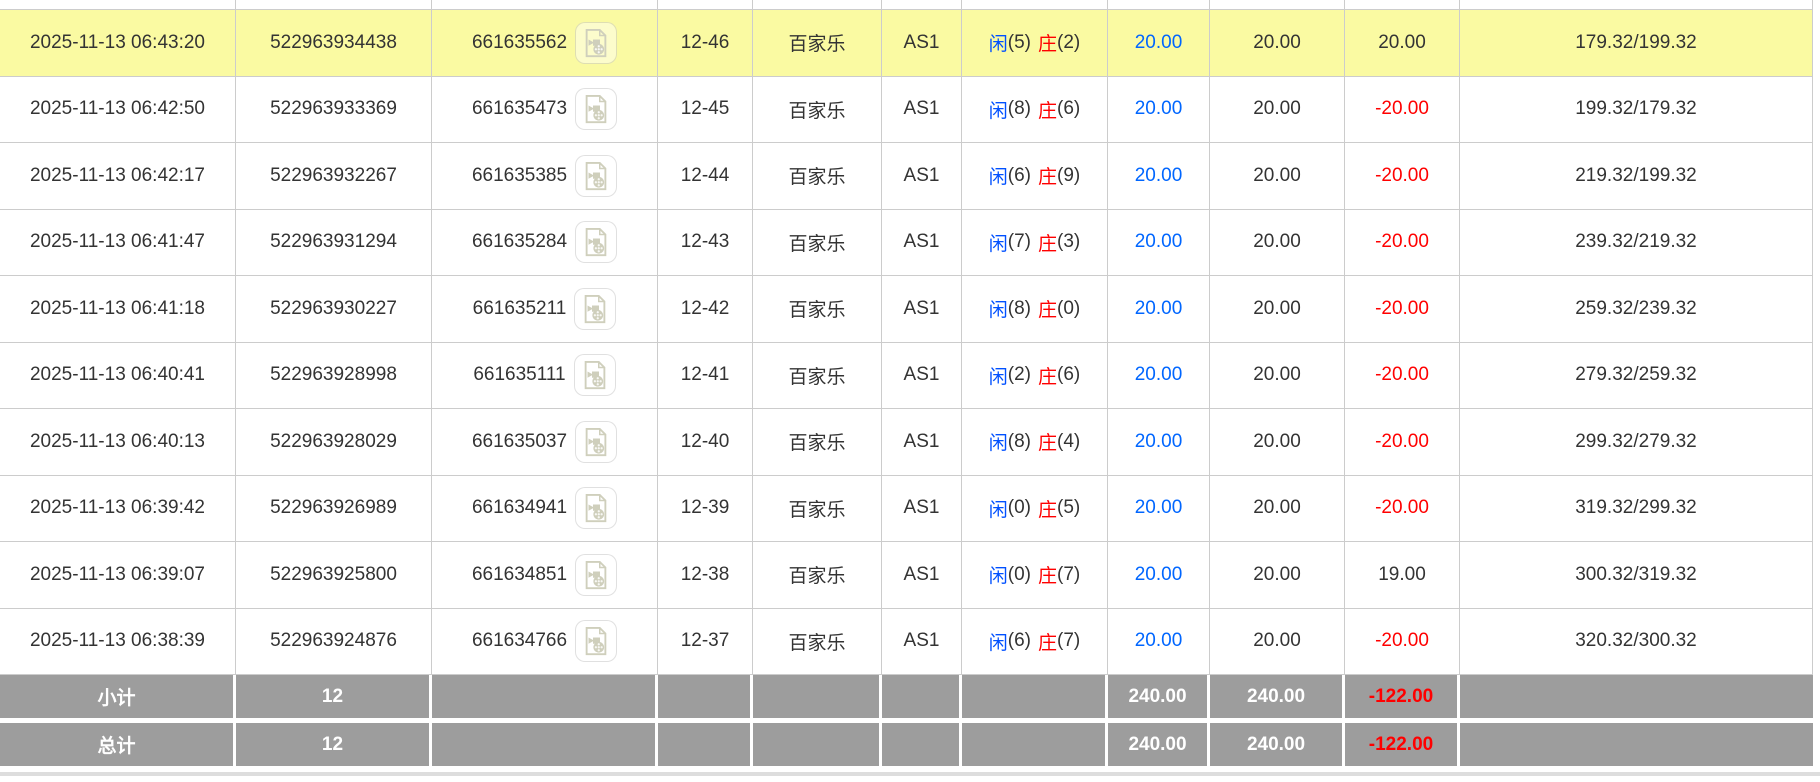 Image resolution: width=1820 pixels, height=782 pixels. What do you see at coordinates (118, 508) in the screenshot?
I see `bet-time: 2025-11-13 06:39:42` at bounding box center [118, 508].